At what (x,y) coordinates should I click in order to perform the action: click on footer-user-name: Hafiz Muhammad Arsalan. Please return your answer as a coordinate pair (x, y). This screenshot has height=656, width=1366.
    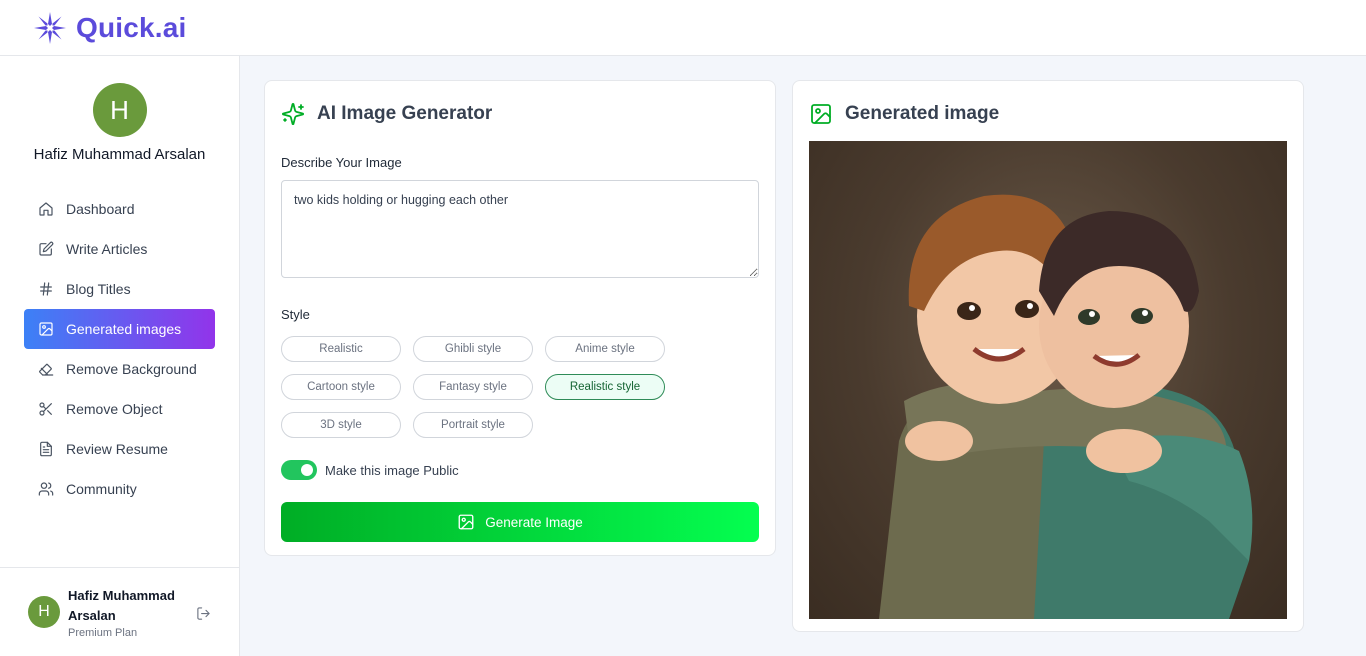
    Looking at the image, I should click on (121, 605).